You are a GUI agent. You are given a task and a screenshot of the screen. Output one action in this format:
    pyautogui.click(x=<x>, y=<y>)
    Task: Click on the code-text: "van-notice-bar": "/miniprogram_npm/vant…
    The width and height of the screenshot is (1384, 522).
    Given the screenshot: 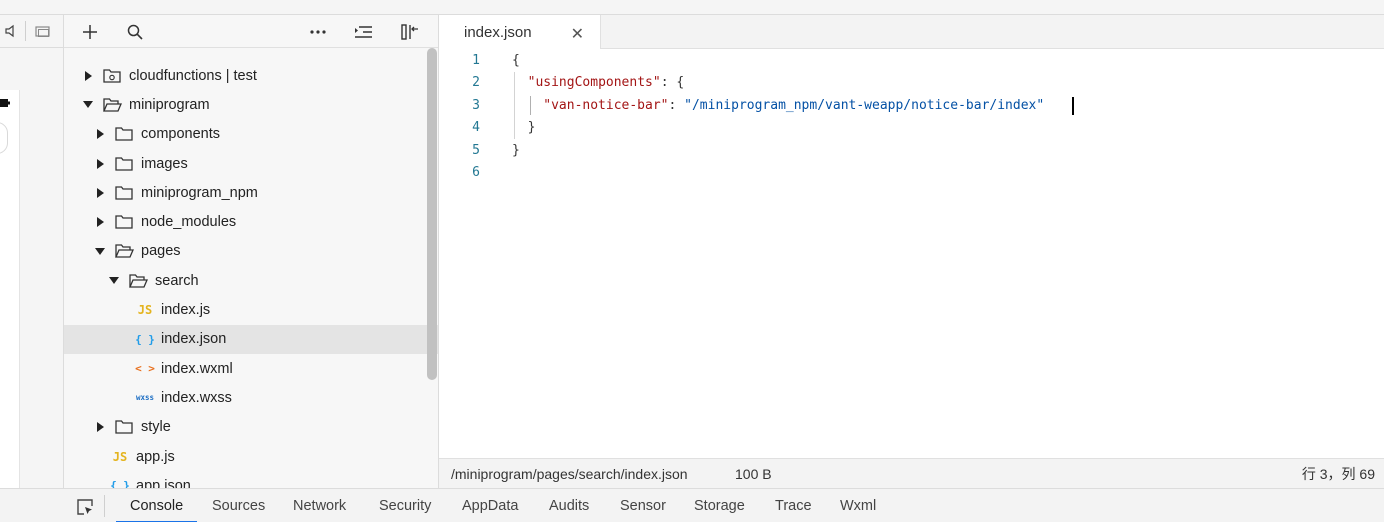 What is the action you would take?
    pyautogui.click(x=793, y=105)
    